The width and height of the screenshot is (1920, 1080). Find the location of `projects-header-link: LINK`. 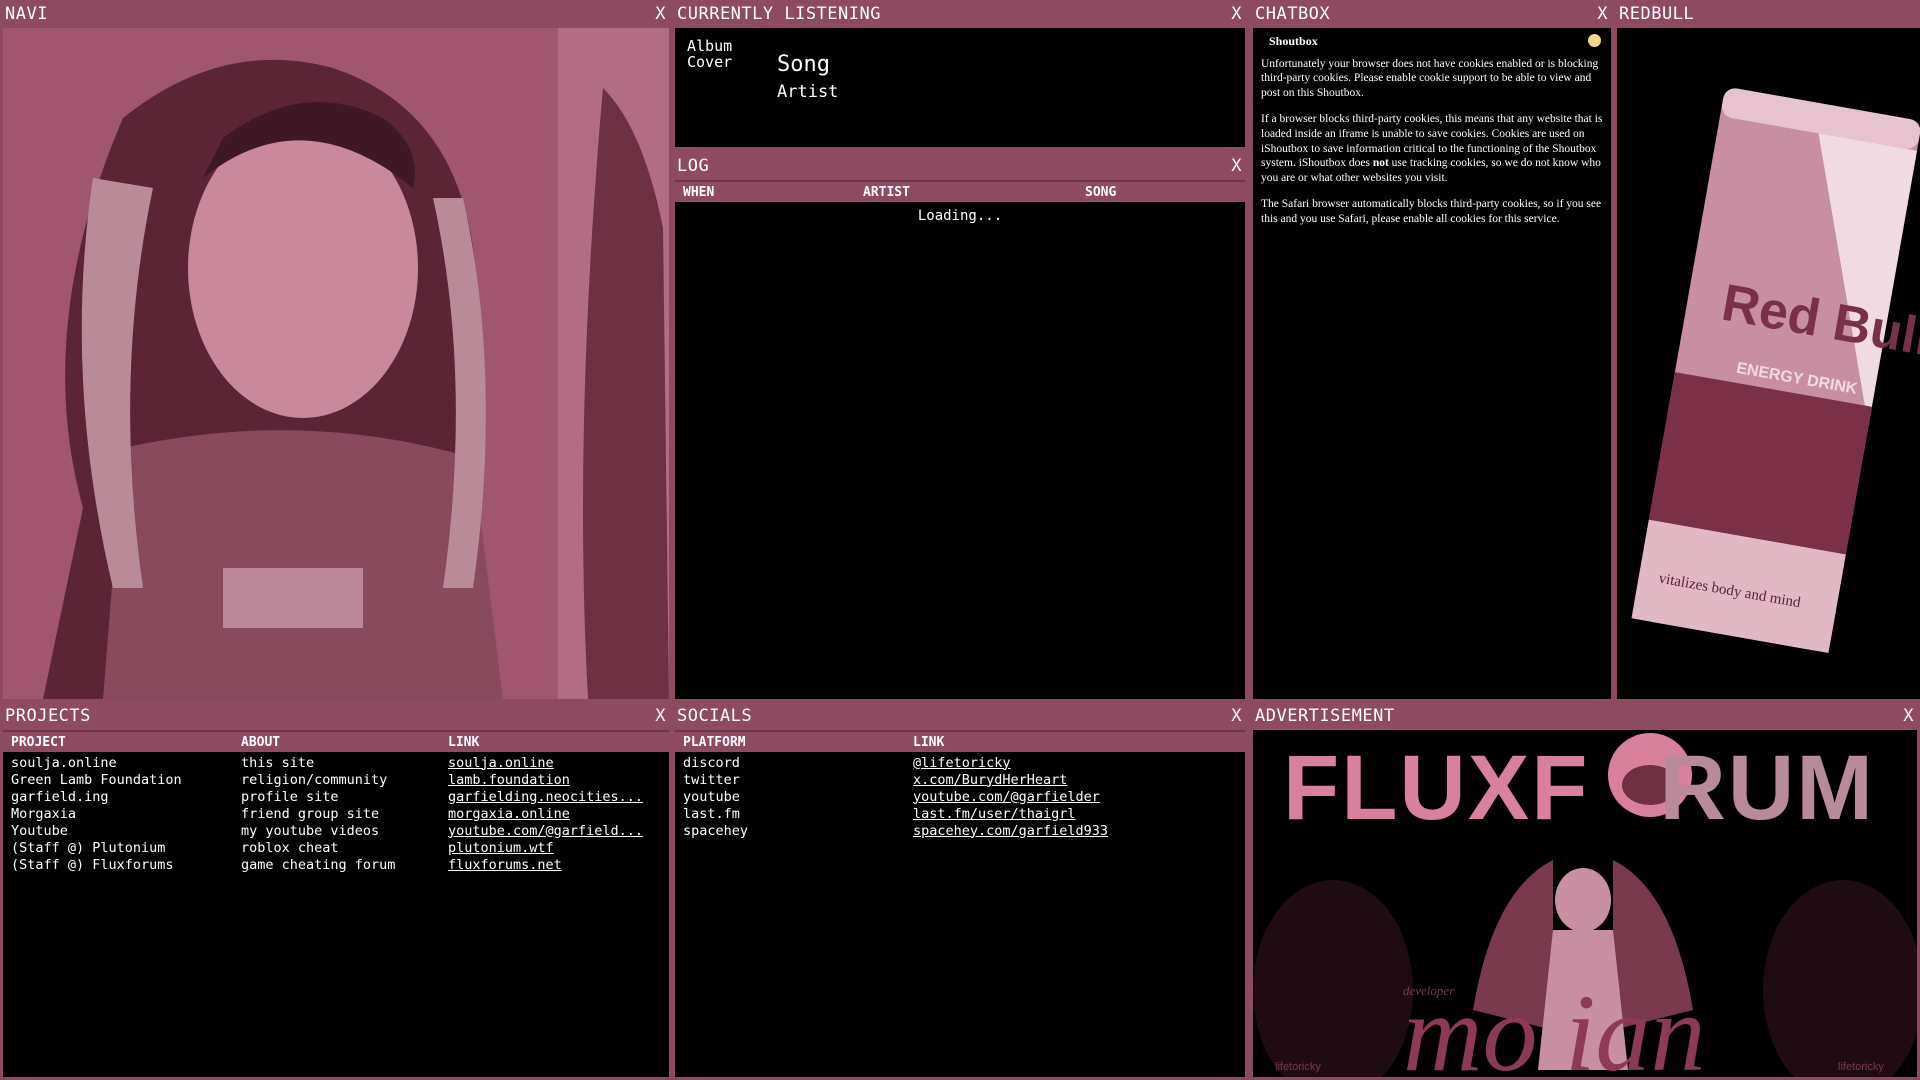

projects-header-link: LINK is located at coordinates (464, 742).